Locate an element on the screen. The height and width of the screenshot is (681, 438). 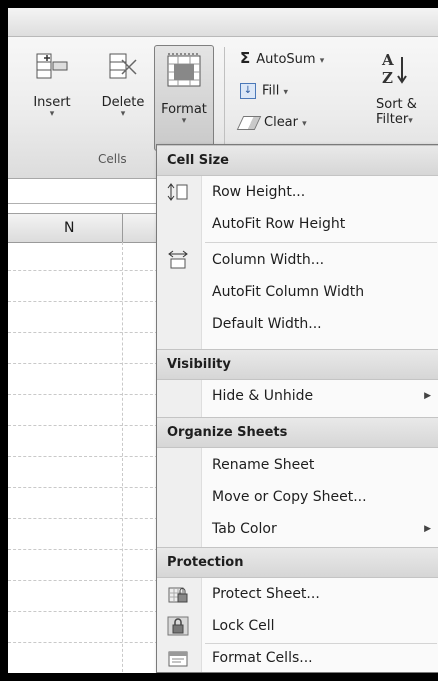
sigma-icon: Σ is located at coordinates (245, 58).